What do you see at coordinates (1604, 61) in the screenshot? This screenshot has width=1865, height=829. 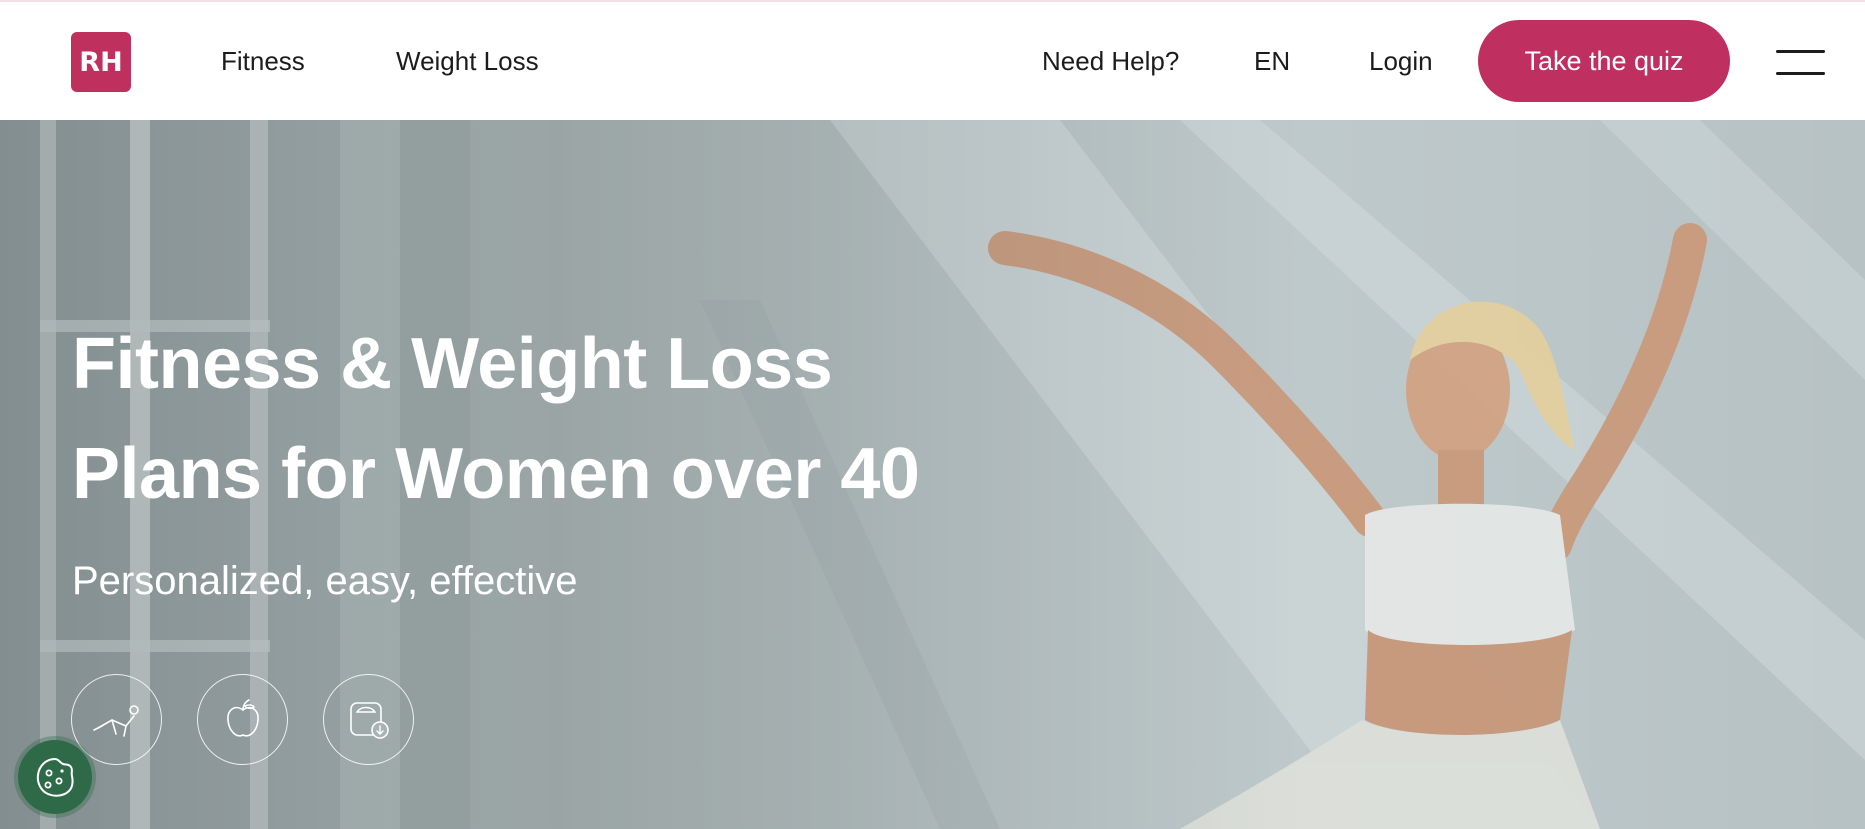 I see `take-quiz-button: Take the quiz` at bounding box center [1604, 61].